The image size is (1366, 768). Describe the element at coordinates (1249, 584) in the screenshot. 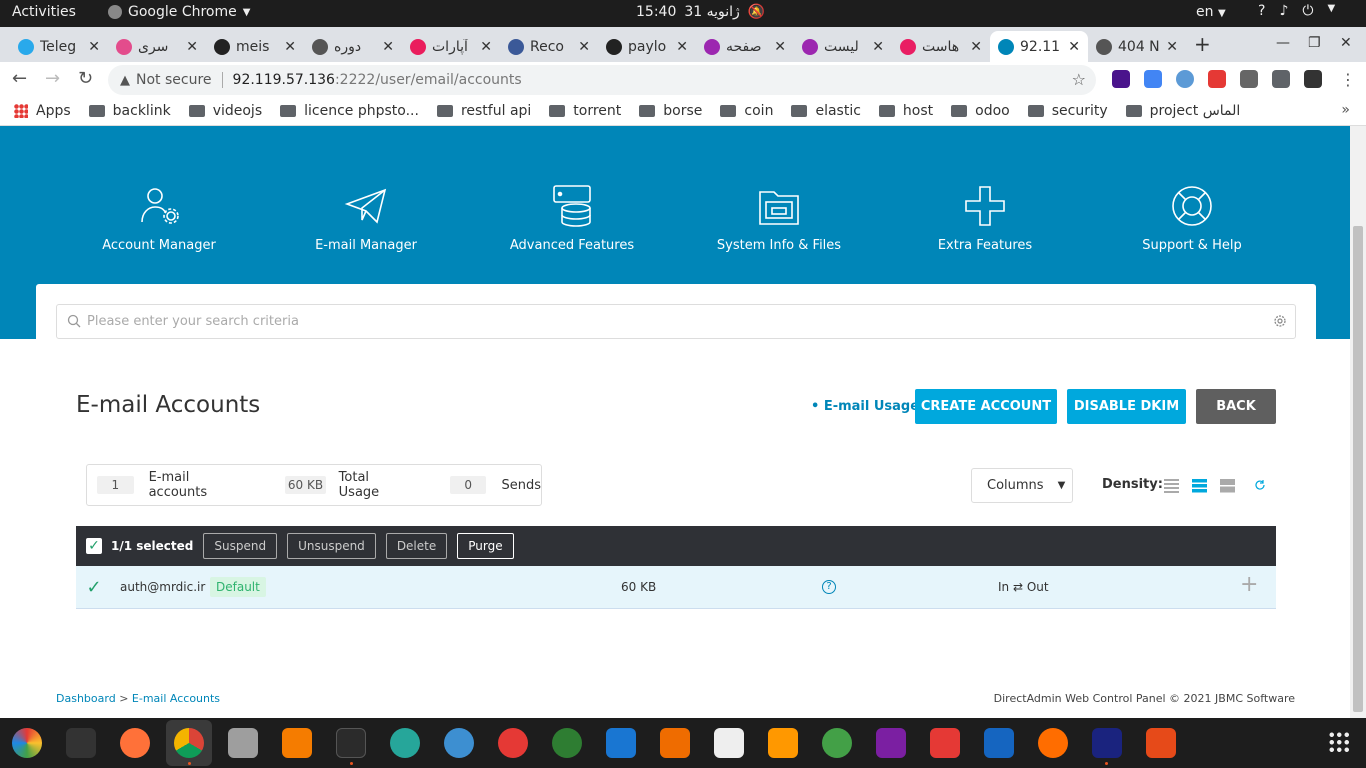

I see `expand-plus-icon: +` at that location.